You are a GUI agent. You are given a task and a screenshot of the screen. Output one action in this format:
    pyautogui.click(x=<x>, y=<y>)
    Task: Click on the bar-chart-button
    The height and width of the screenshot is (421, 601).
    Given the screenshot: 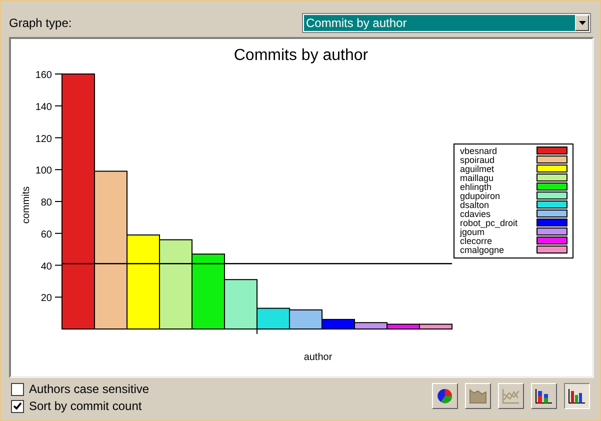 What is the action you would take?
    pyautogui.click(x=577, y=396)
    